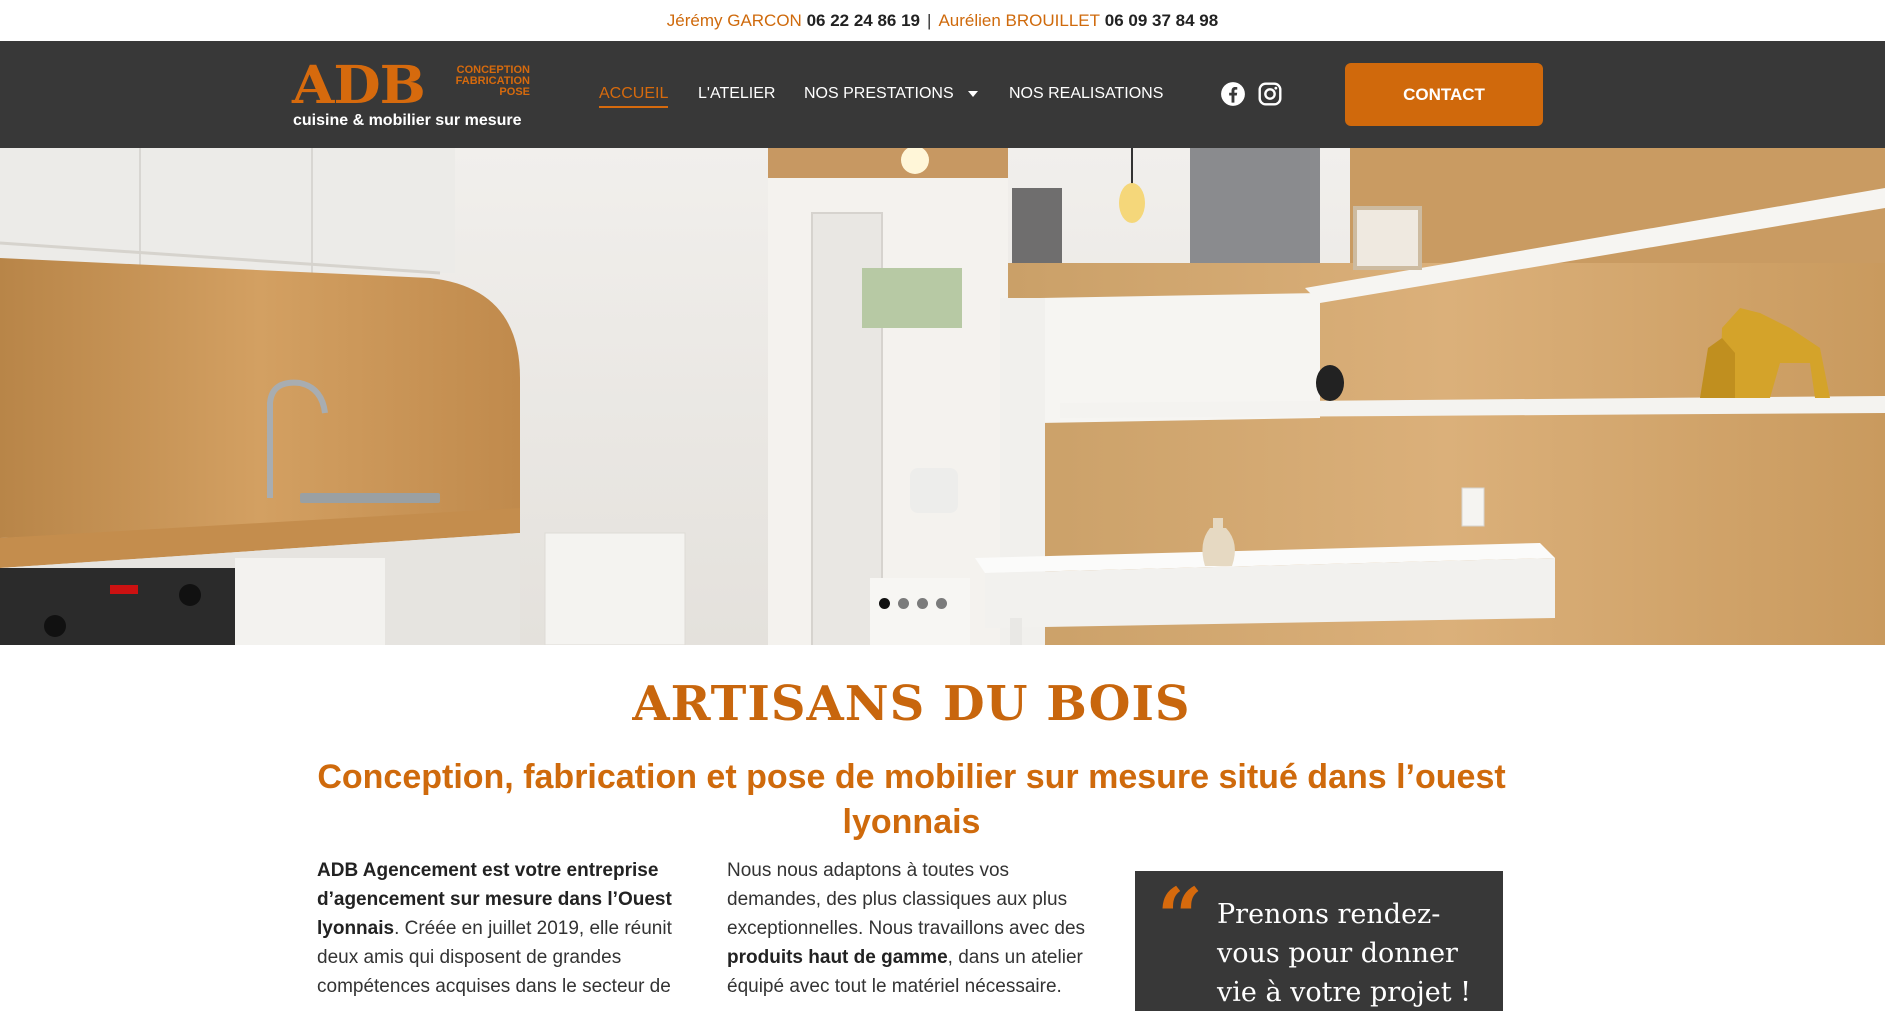 The width and height of the screenshot is (1885, 1011). What do you see at coordinates (913, 603) in the screenshot?
I see `slider-dots` at bounding box center [913, 603].